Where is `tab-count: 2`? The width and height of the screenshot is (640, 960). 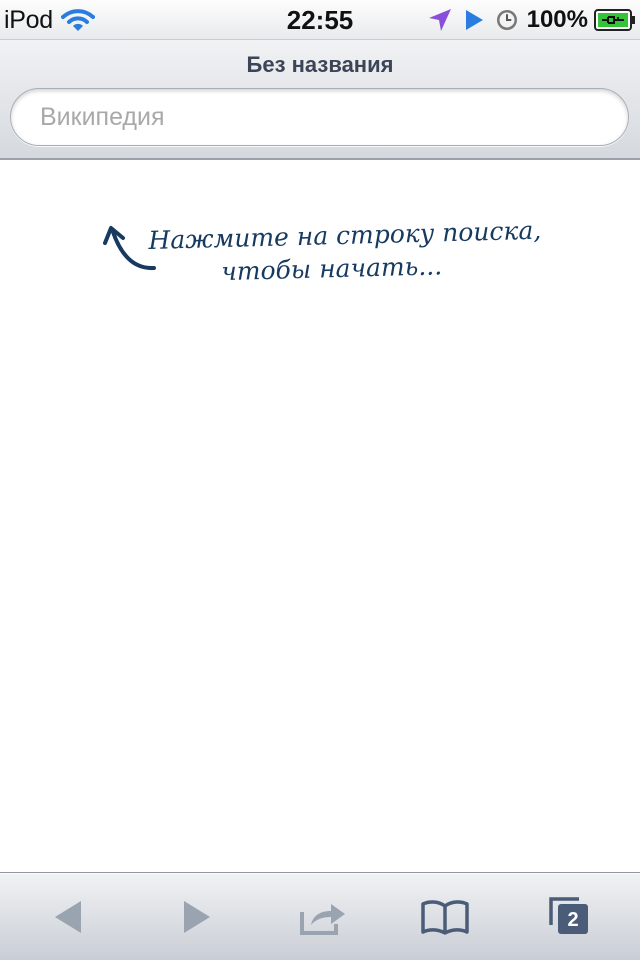 tab-count: 2 is located at coordinates (573, 920).